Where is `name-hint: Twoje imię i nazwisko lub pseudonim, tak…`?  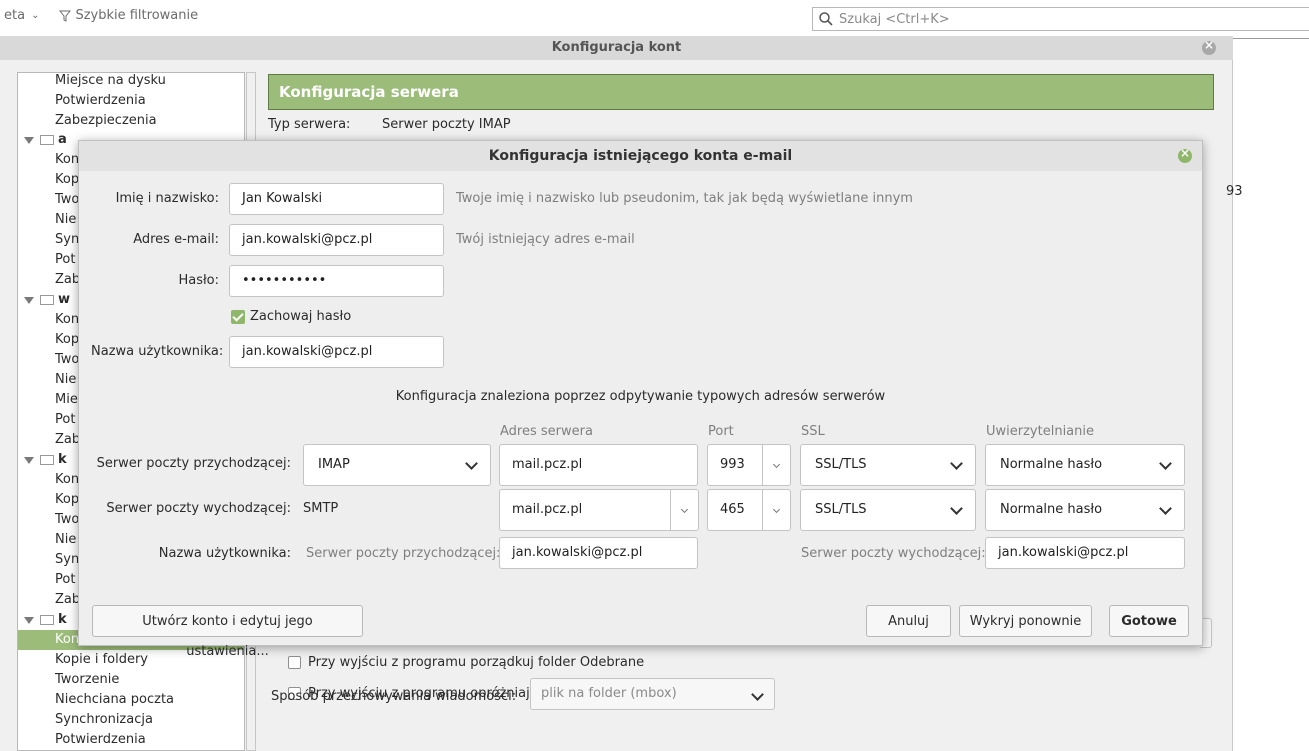 name-hint: Twoje imię i nazwisko lub pseudonim, tak… is located at coordinates (684, 198).